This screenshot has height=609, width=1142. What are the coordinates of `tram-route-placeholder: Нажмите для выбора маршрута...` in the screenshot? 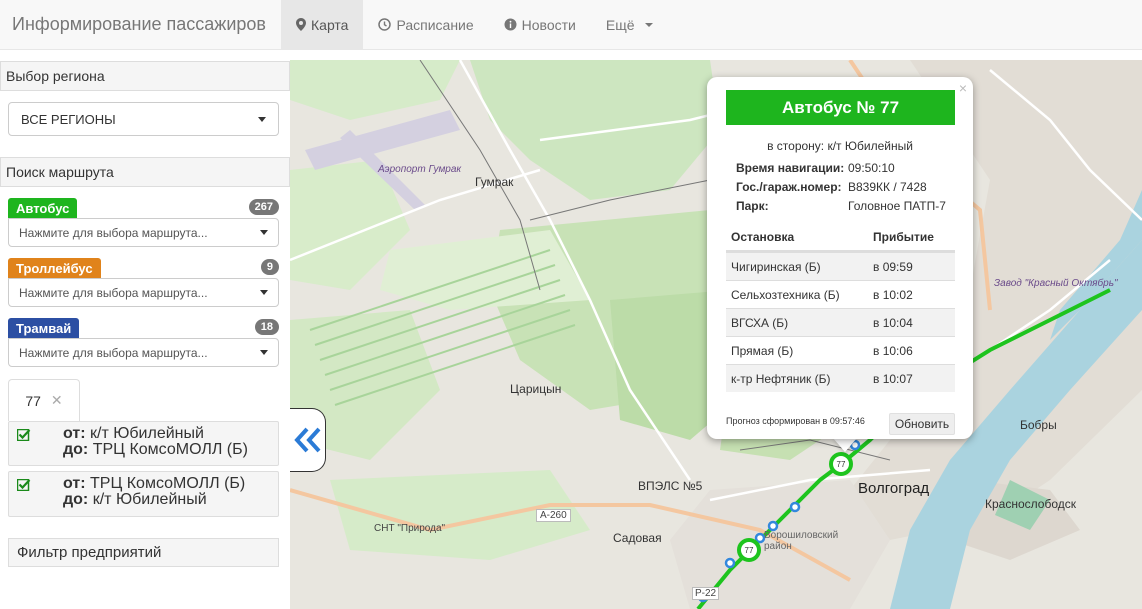 It's located at (113, 352).